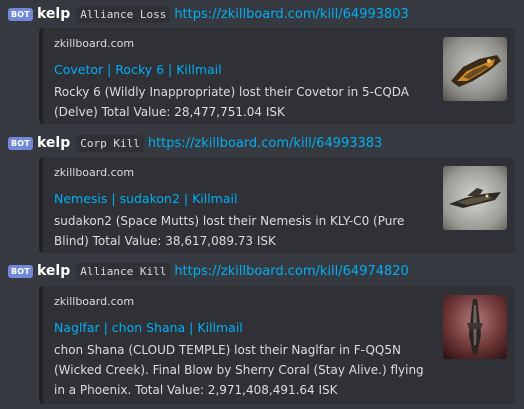  Describe the element at coordinates (291, 14) in the screenshot. I see `message-link: https://zkillboard.com/kill/64993803` at that location.